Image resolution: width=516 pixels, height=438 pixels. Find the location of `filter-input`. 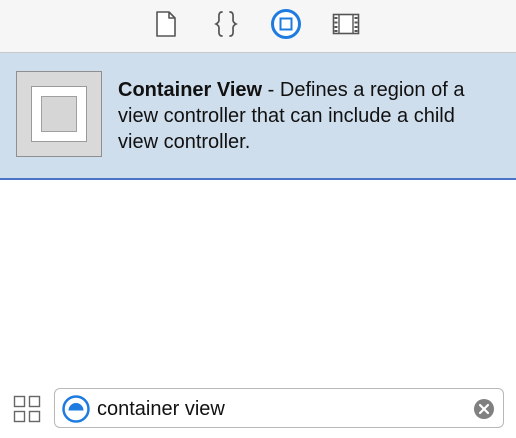

filter-input is located at coordinates (277, 409).